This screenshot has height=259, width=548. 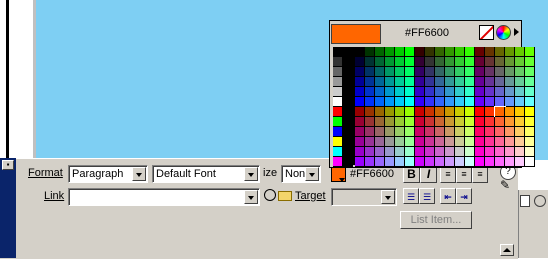 I want to click on unordered-list-icon: ☰, so click(x=411, y=196).